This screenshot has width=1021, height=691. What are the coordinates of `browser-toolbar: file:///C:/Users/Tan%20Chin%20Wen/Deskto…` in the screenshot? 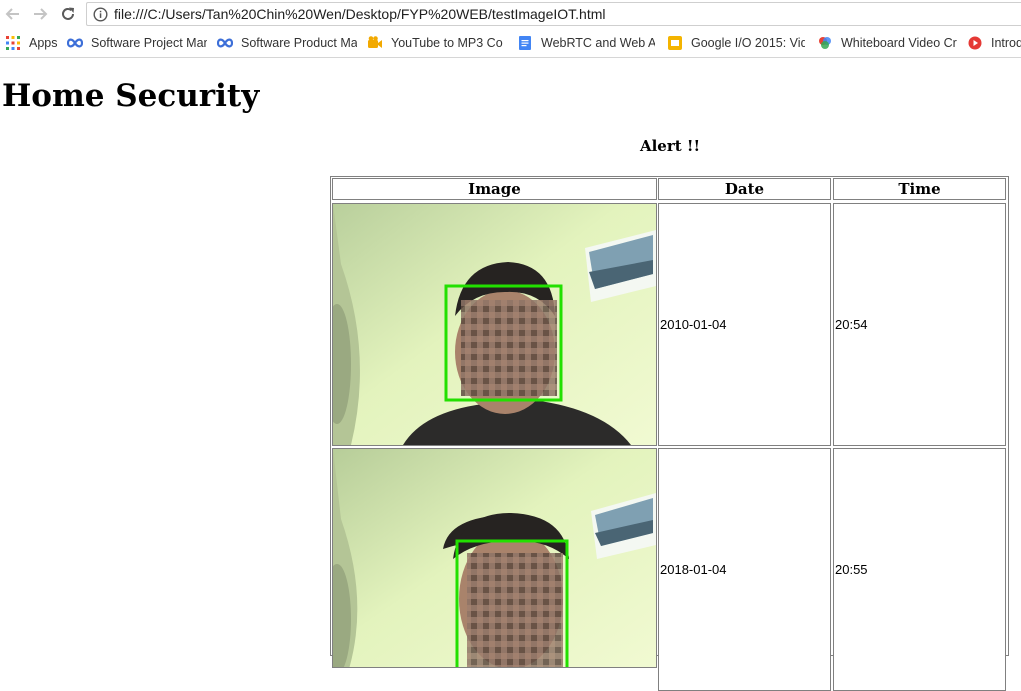 It's located at (510, 14).